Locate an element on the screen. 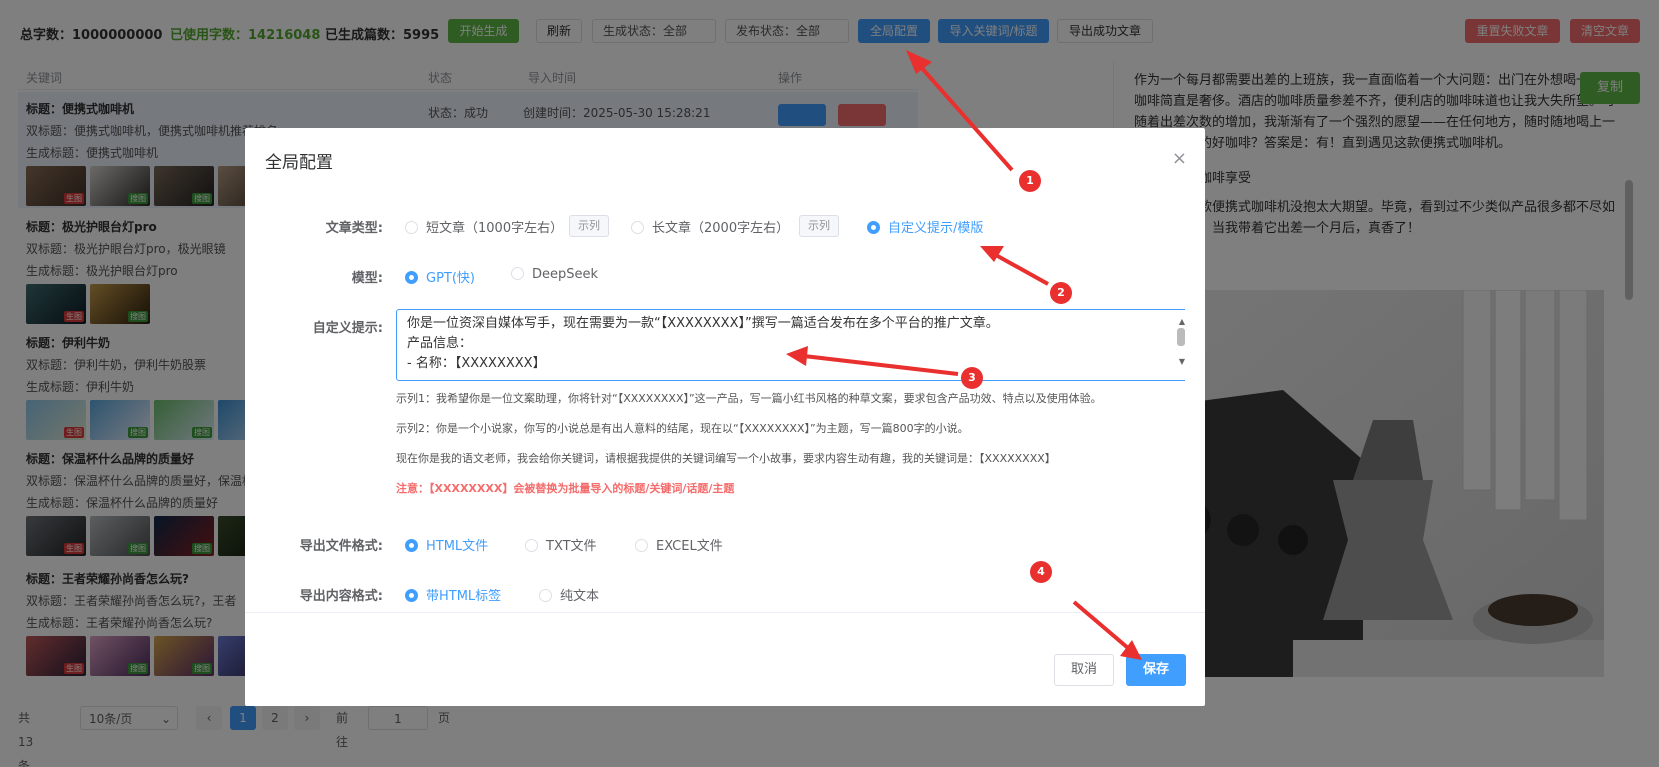  custom-prompt-label: 自定义提示: is located at coordinates (347, 328).